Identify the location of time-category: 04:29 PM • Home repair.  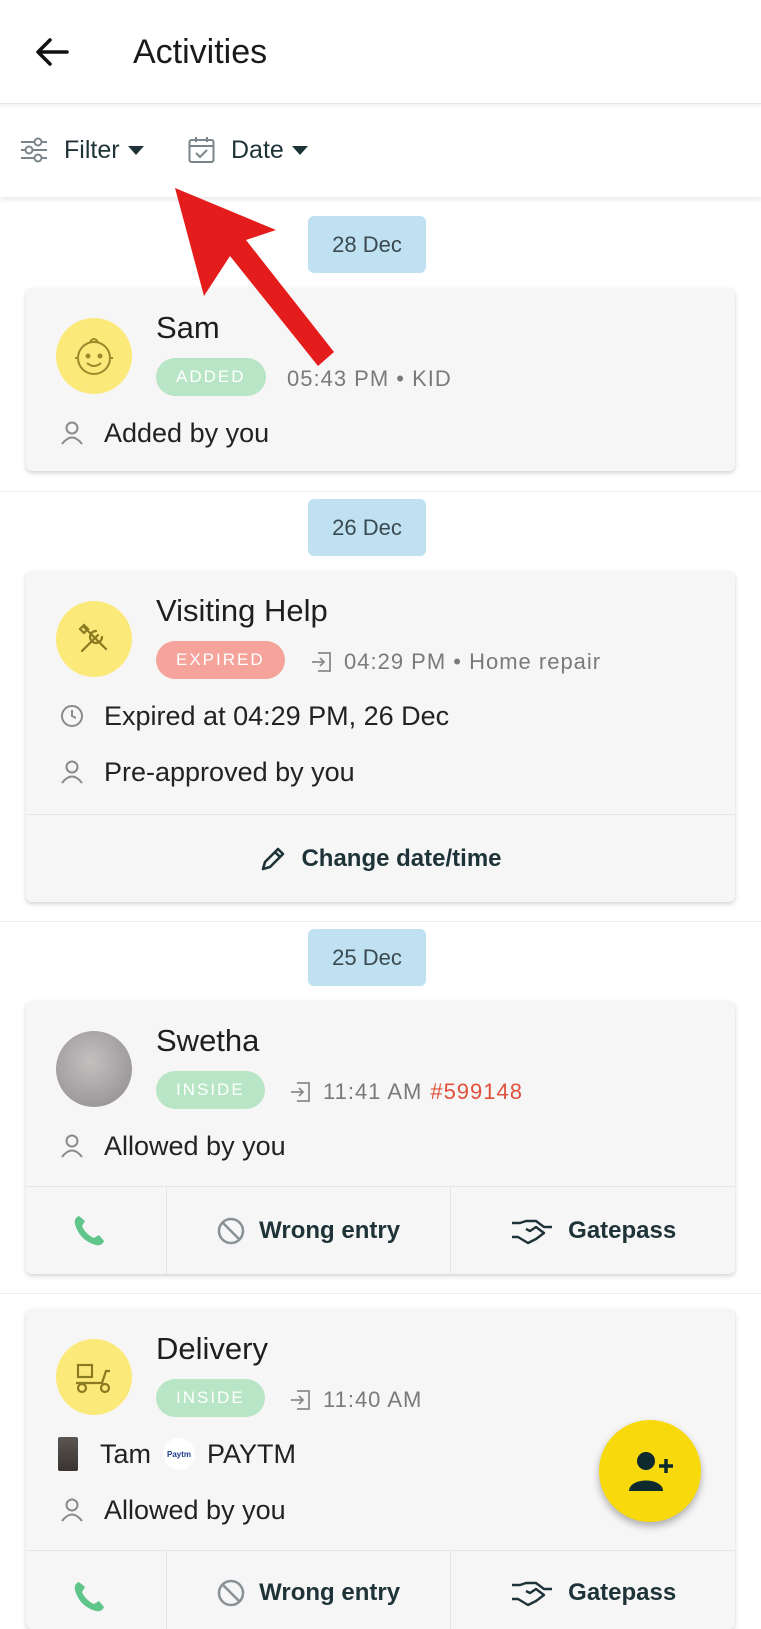
(455, 662).